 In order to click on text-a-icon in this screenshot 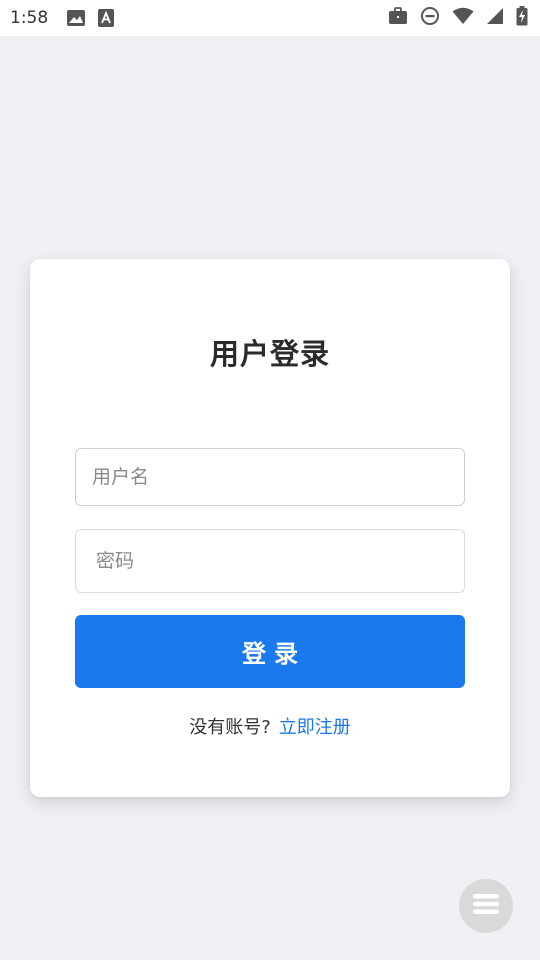, I will do `click(106, 18)`.